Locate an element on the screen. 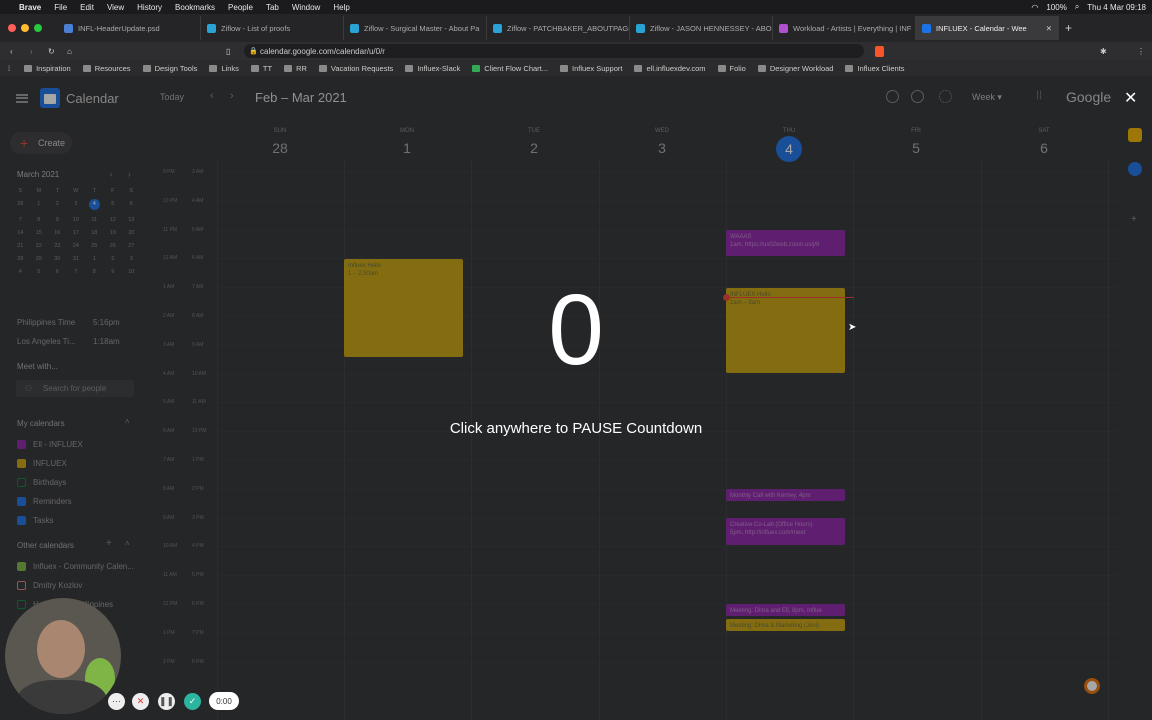 The height and width of the screenshot is (720, 1152). extensions-icon: ✱ is located at coordinates (1103, 51).